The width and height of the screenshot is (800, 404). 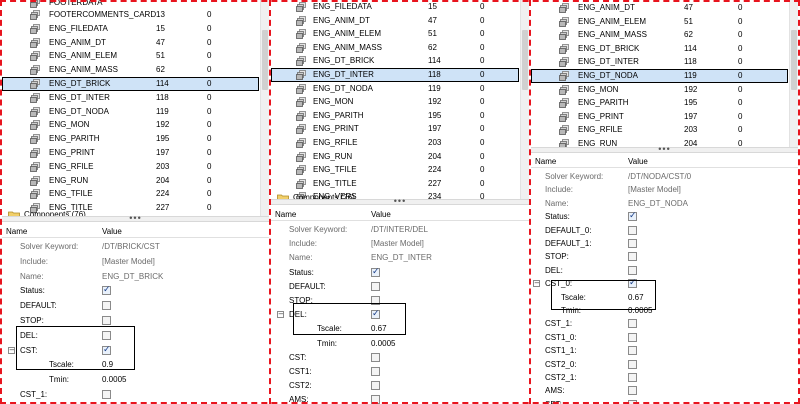 What do you see at coordinates (135, 246) in the screenshot?
I see `property-row: Solver Keyword: /DT/BRICK/CST` at bounding box center [135, 246].